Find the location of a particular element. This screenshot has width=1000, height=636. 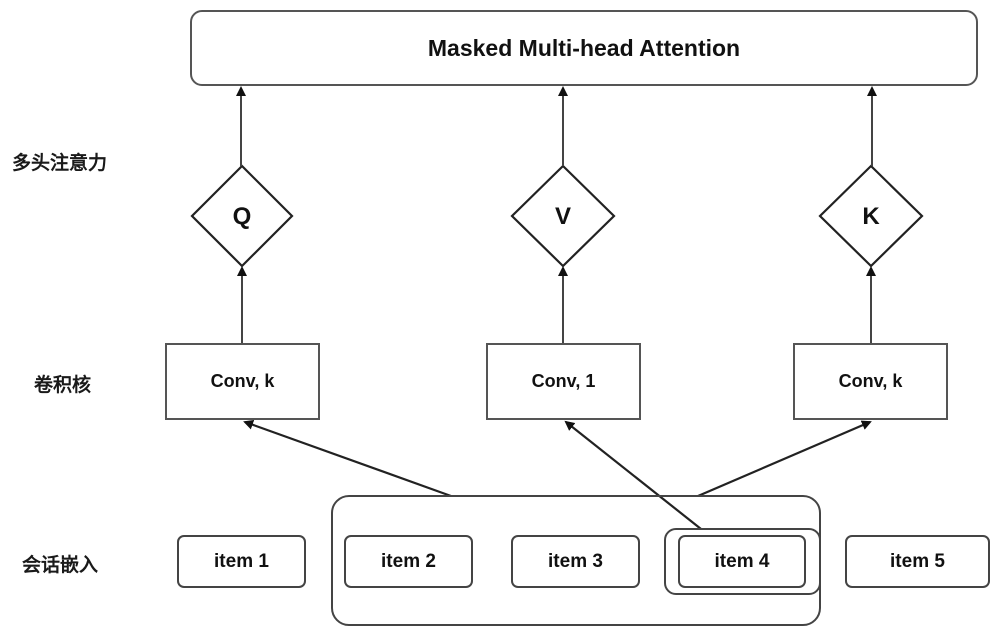

attention-title: Masked Multi-head Attention is located at coordinates (584, 47).